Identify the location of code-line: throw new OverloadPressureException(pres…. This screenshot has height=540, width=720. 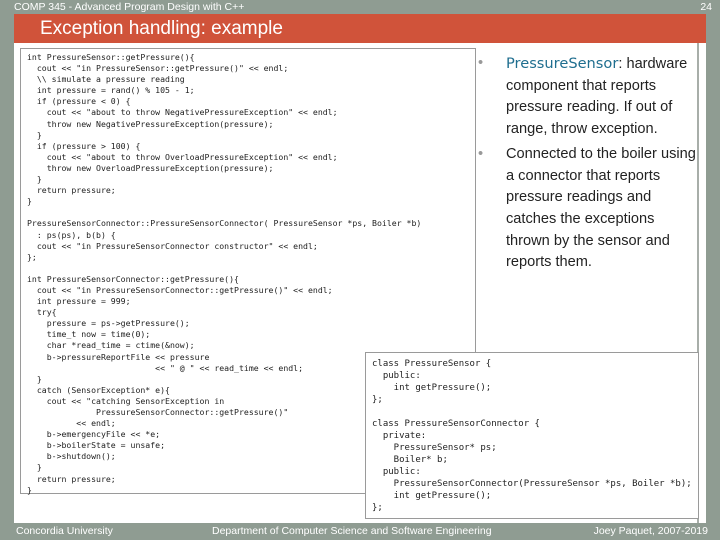
(150, 167).